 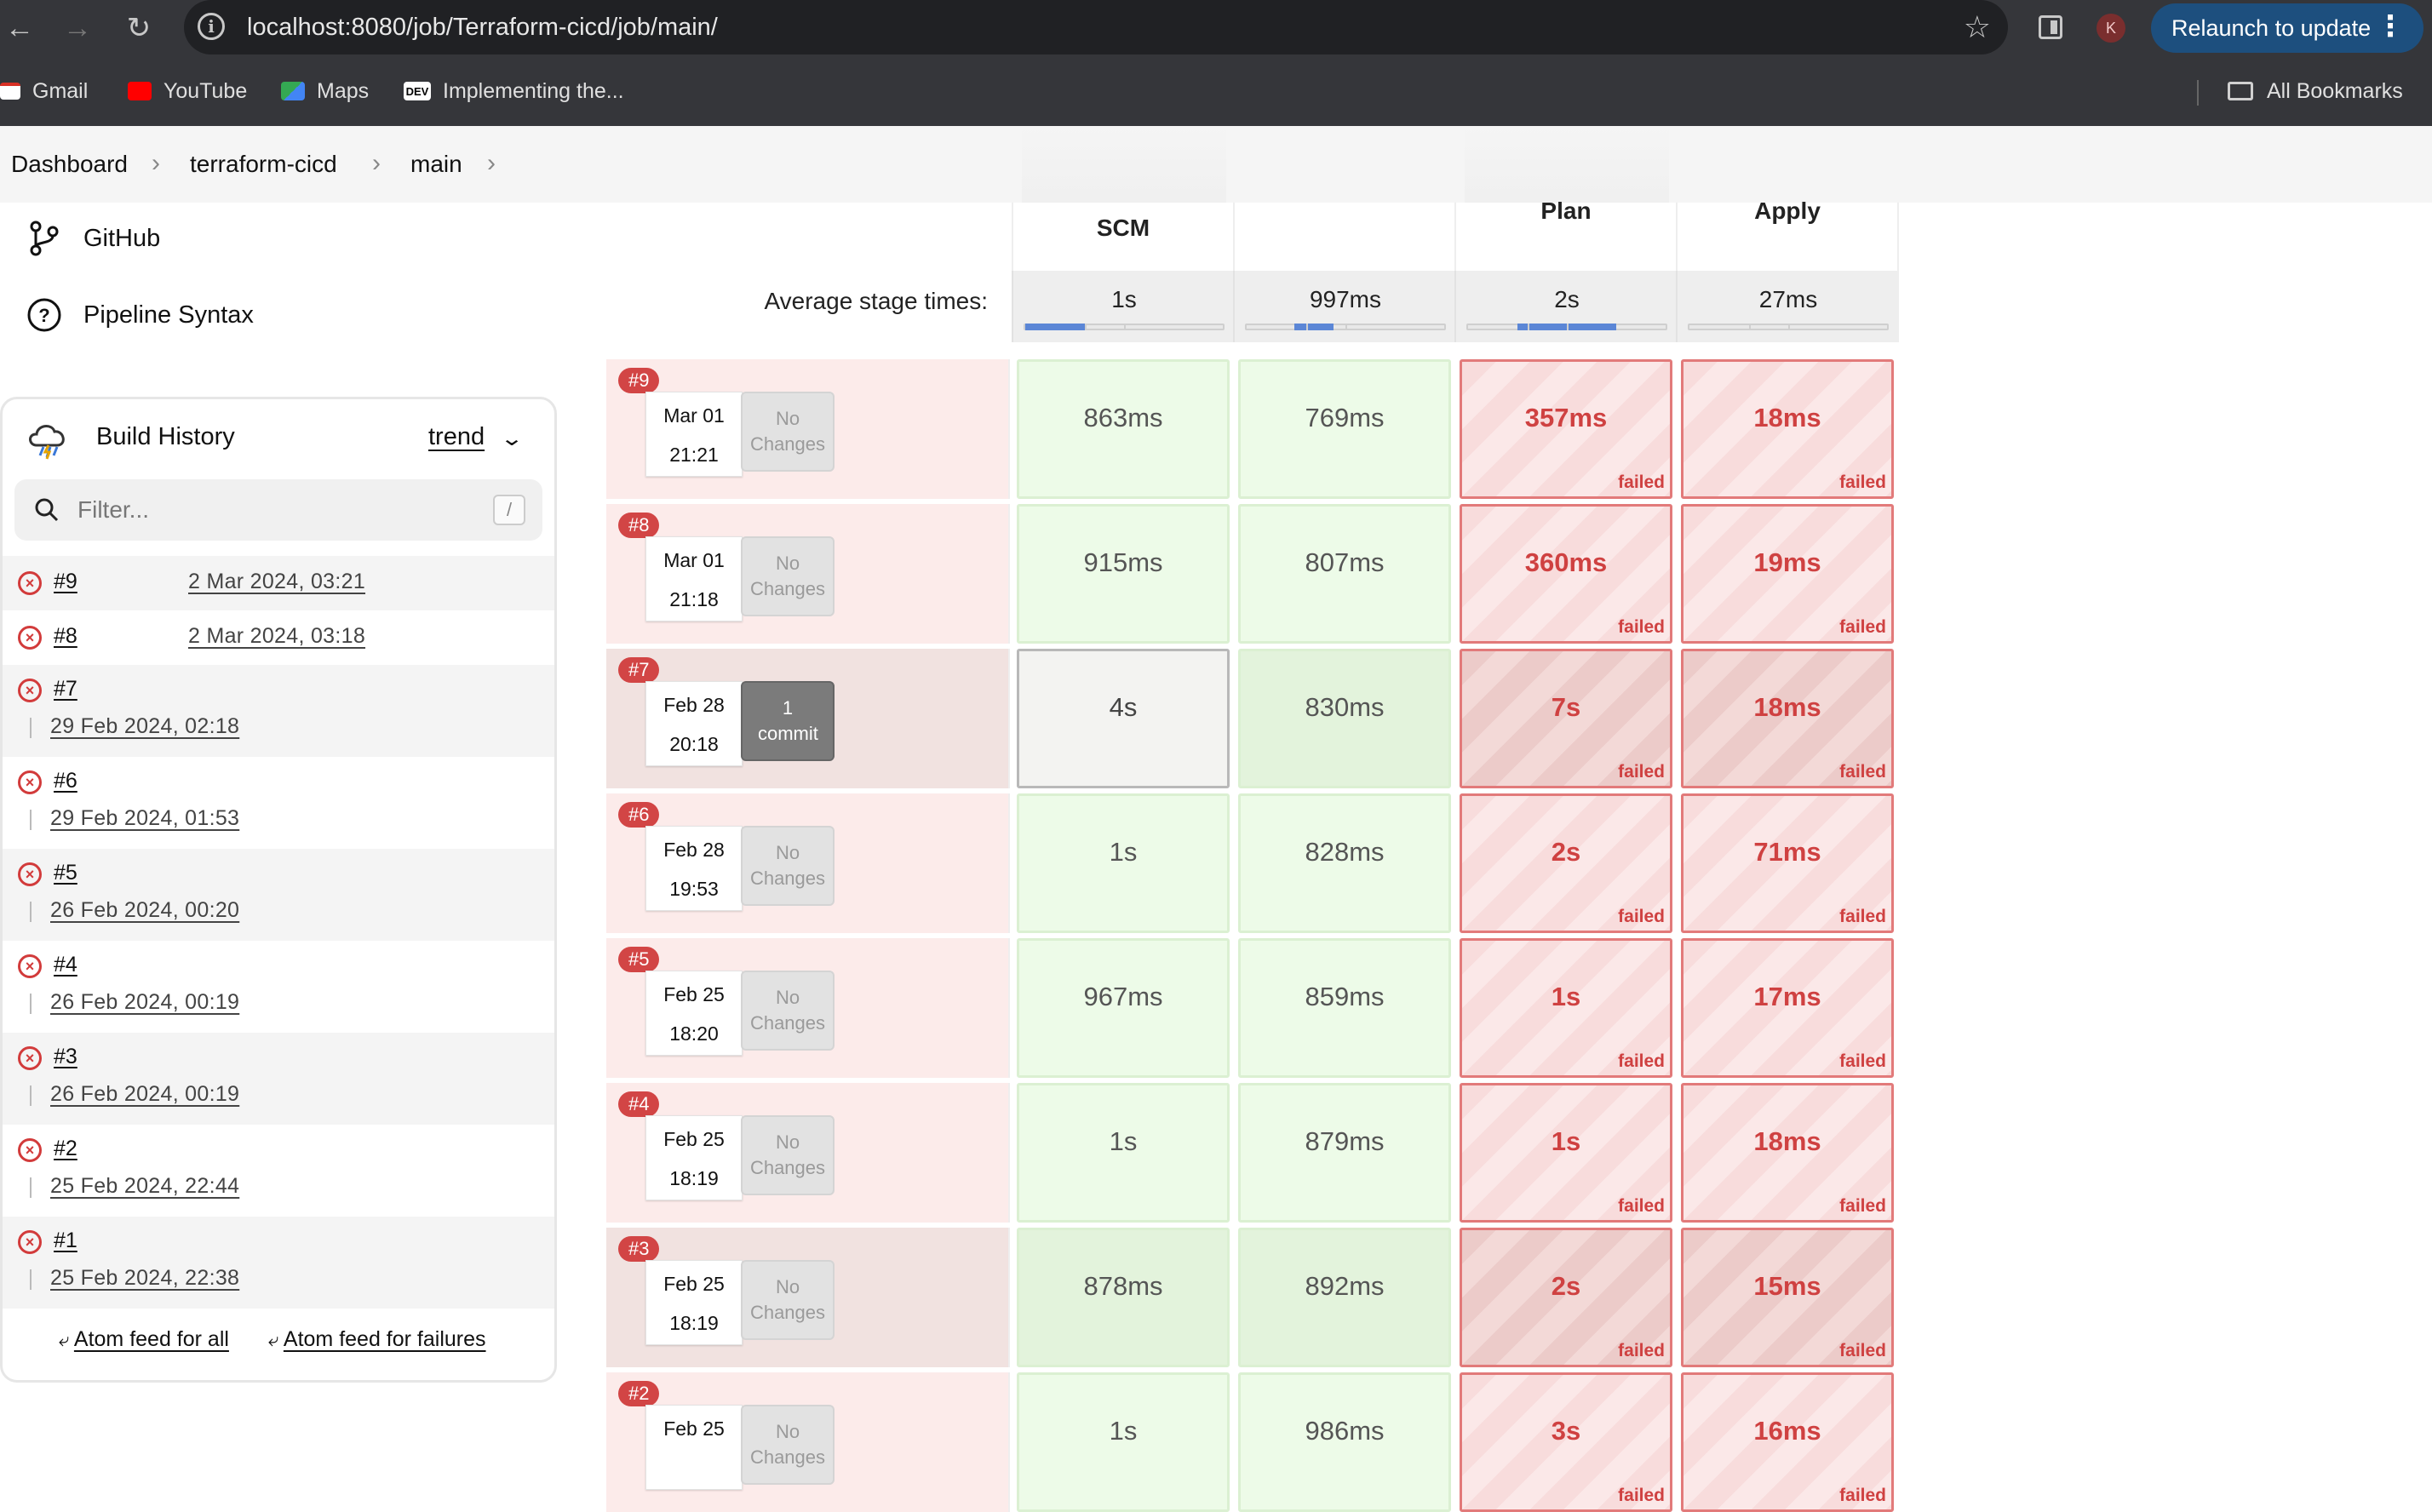 I want to click on build-date-link: 2 Mar 2024, 03:21, so click(x=276, y=582).